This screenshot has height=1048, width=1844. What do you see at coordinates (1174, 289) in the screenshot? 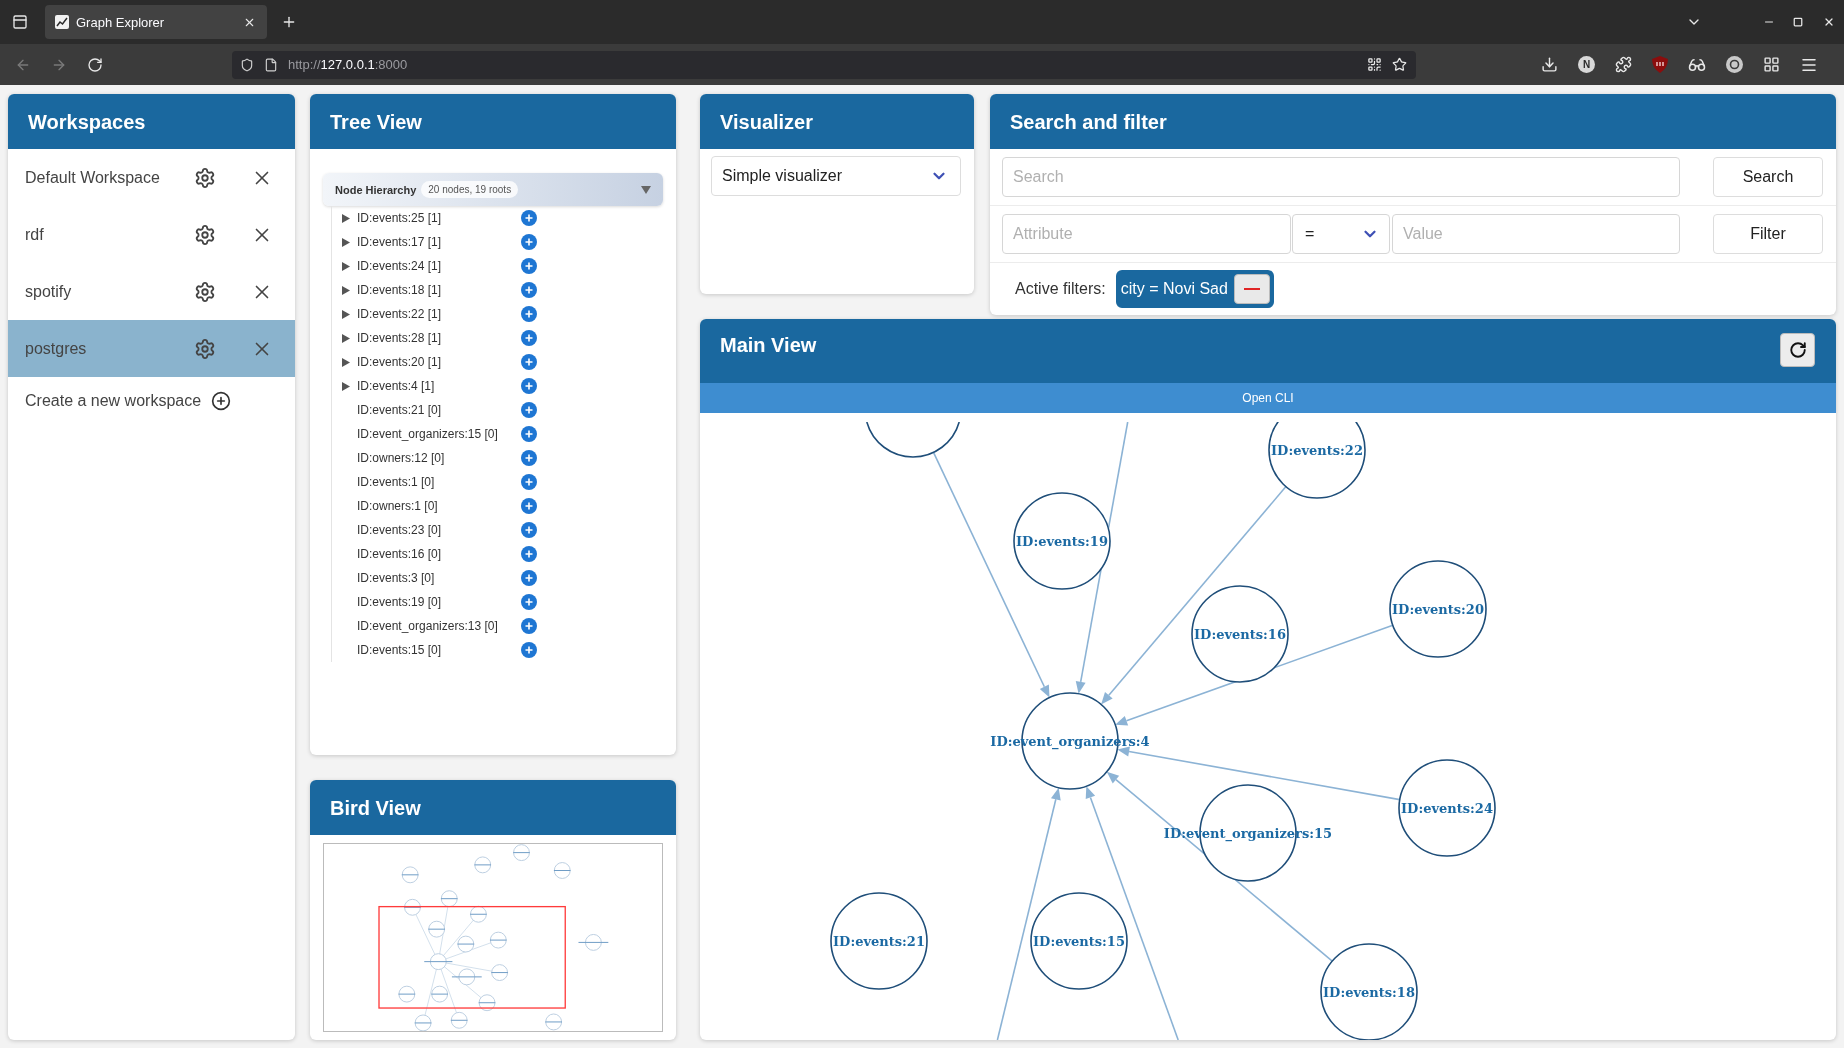
I see `filter-text: city = Novi Sad` at bounding box center [1174, 289].